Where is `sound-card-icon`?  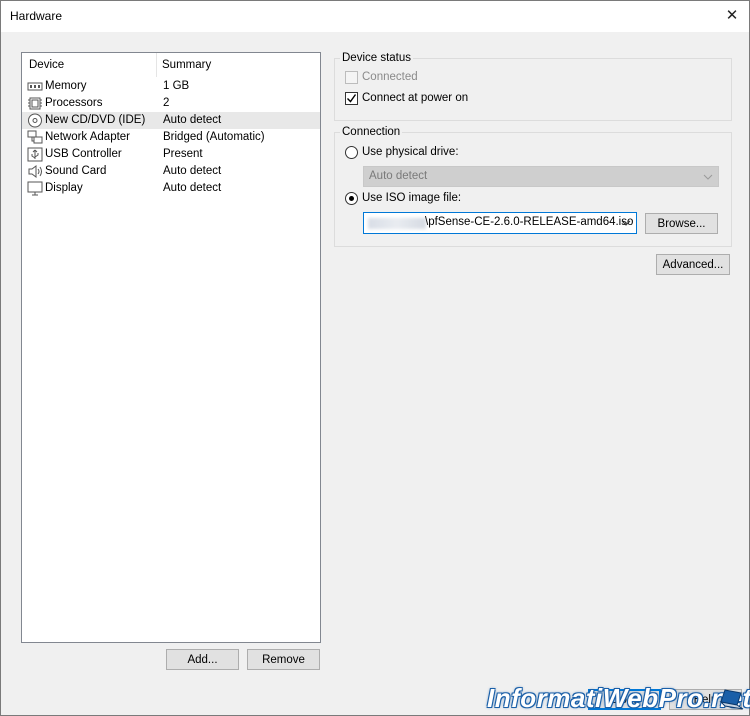 sound-card-icon is located at coordinates (35, 171).